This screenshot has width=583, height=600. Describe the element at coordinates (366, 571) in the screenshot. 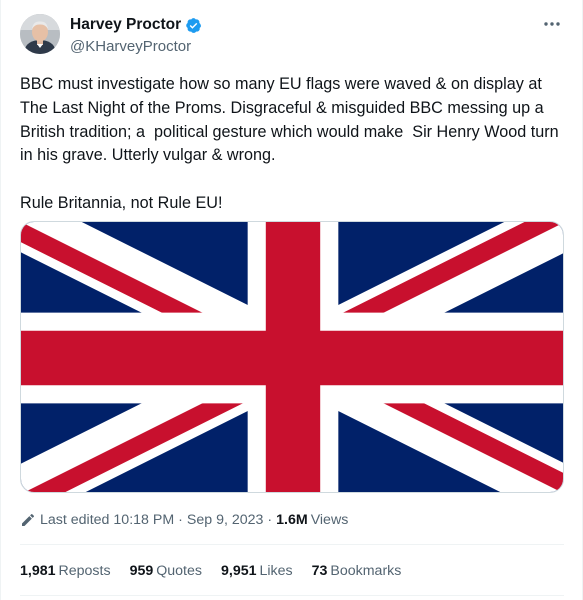

I see `bookmarks-label: Bookmarks` at that location.